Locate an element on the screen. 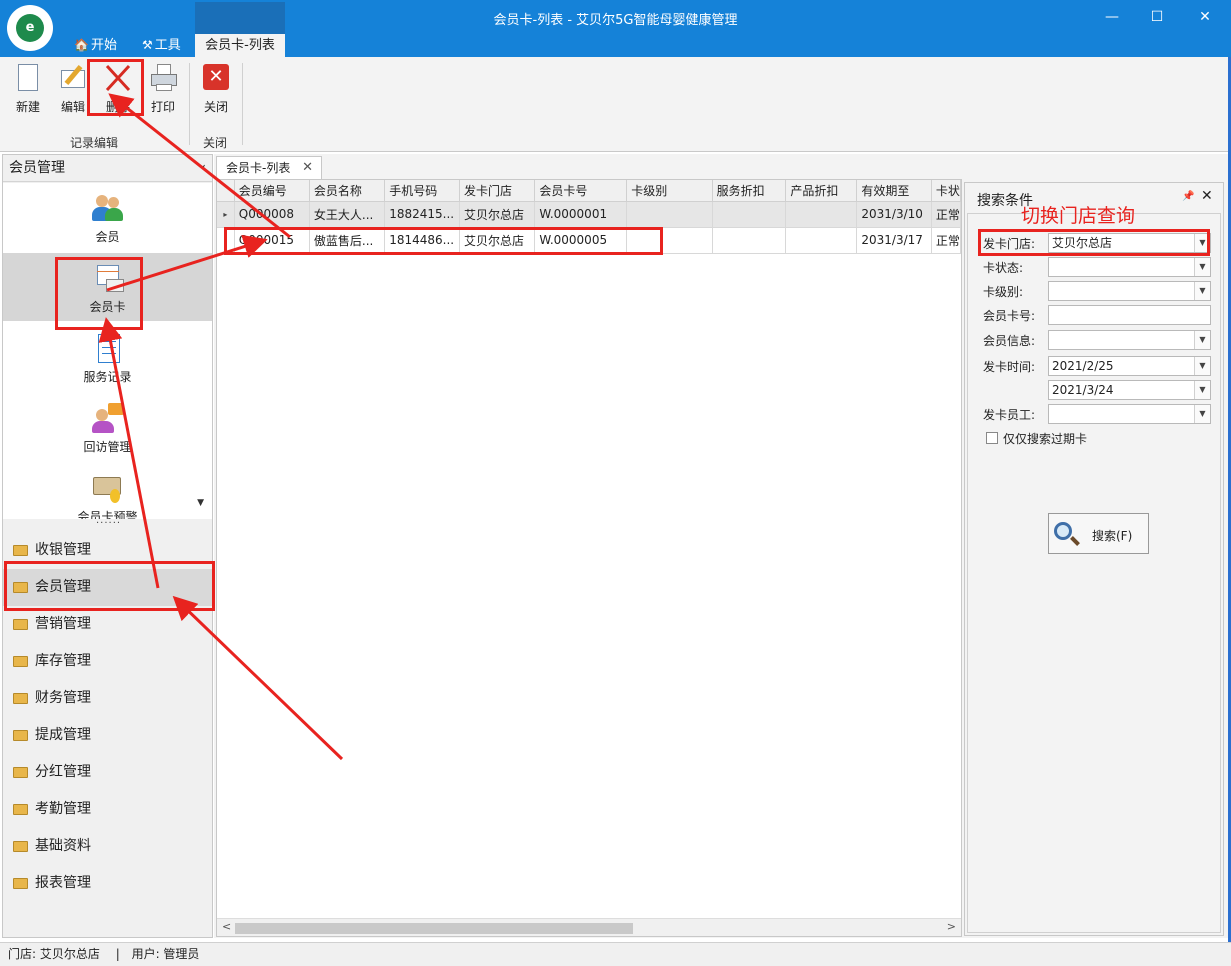  nav-group-inventory: 库存管理 is located at coordinates (107, 661).